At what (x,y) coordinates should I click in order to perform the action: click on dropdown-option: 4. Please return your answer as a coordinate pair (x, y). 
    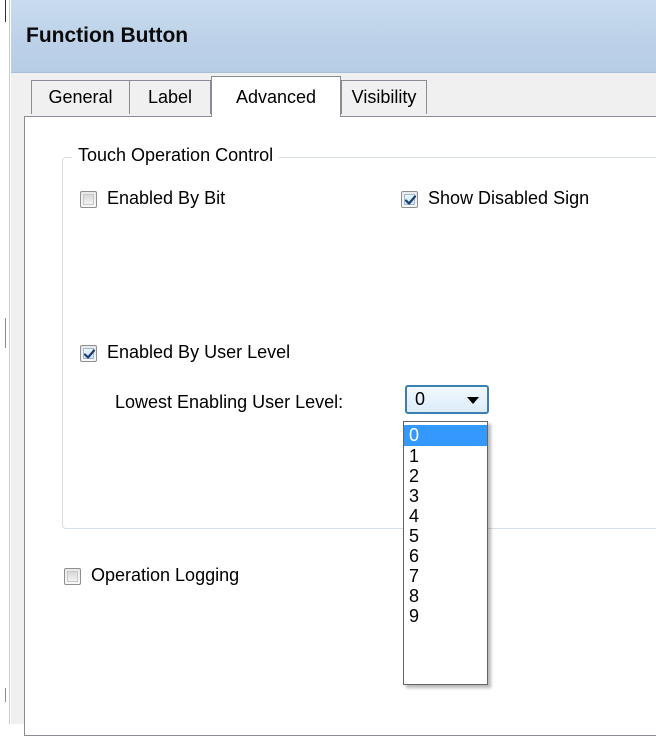
    Looking at the image, I should click on (445, 516).